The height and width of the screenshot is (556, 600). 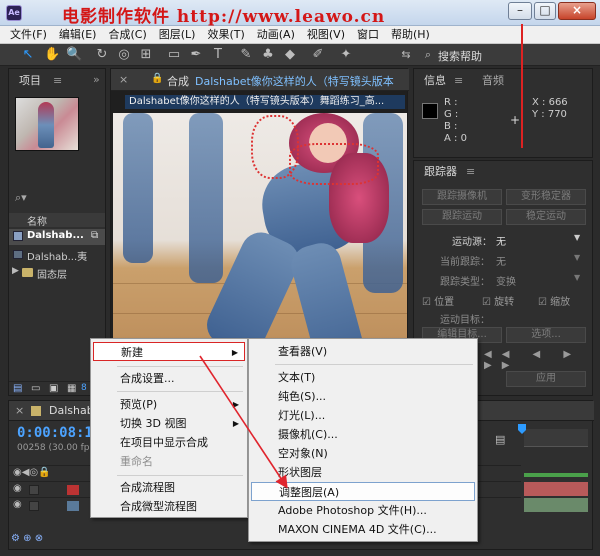 What do you see at coordinates (94, 235) in the screenshot?
I see `flowchart-icon: ⧉` at bounding box center [94, 235].